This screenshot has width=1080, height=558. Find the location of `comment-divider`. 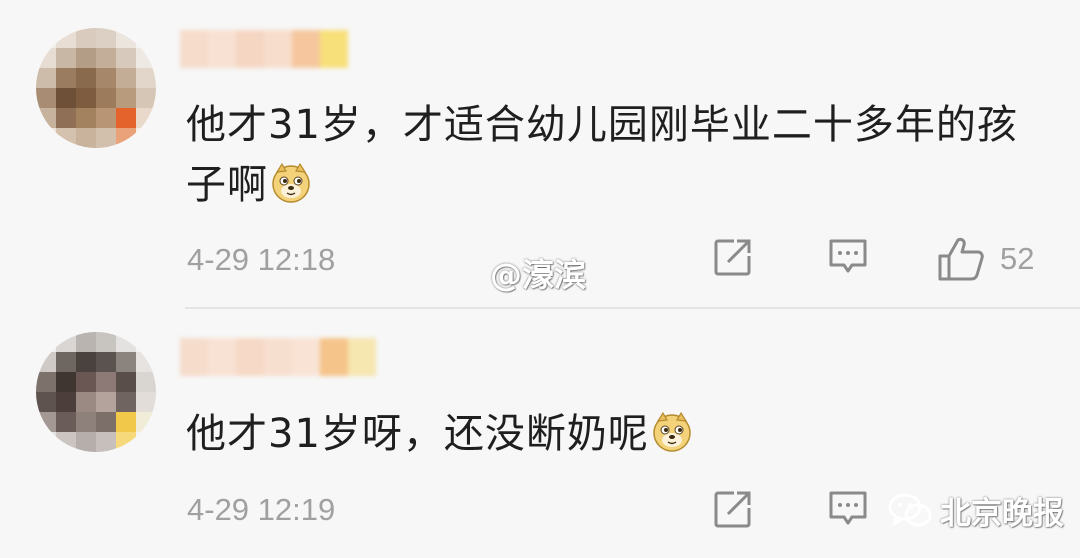

comment-divider is located at coordinates (632, 308).